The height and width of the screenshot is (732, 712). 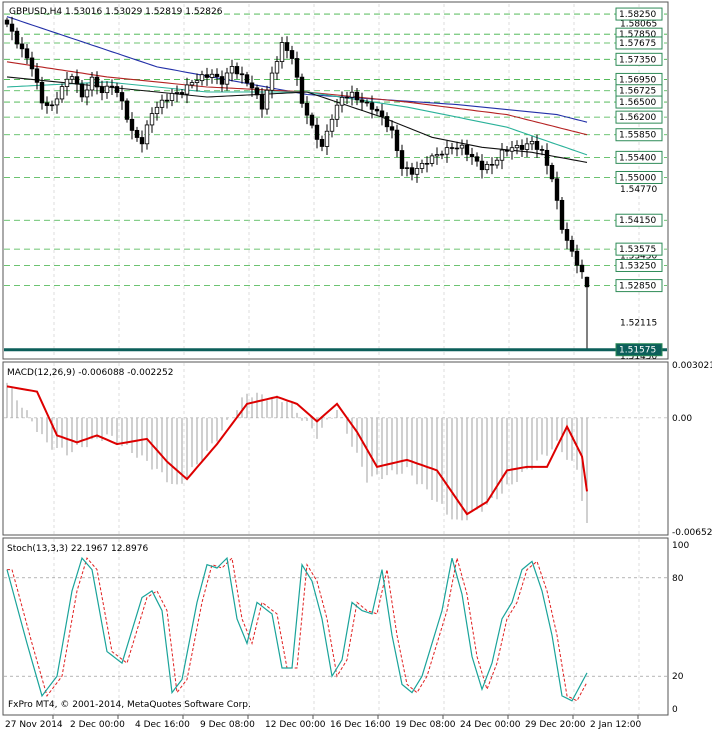 I want to click on level-badge-label: 1.53575, so click(x=637, y=250).